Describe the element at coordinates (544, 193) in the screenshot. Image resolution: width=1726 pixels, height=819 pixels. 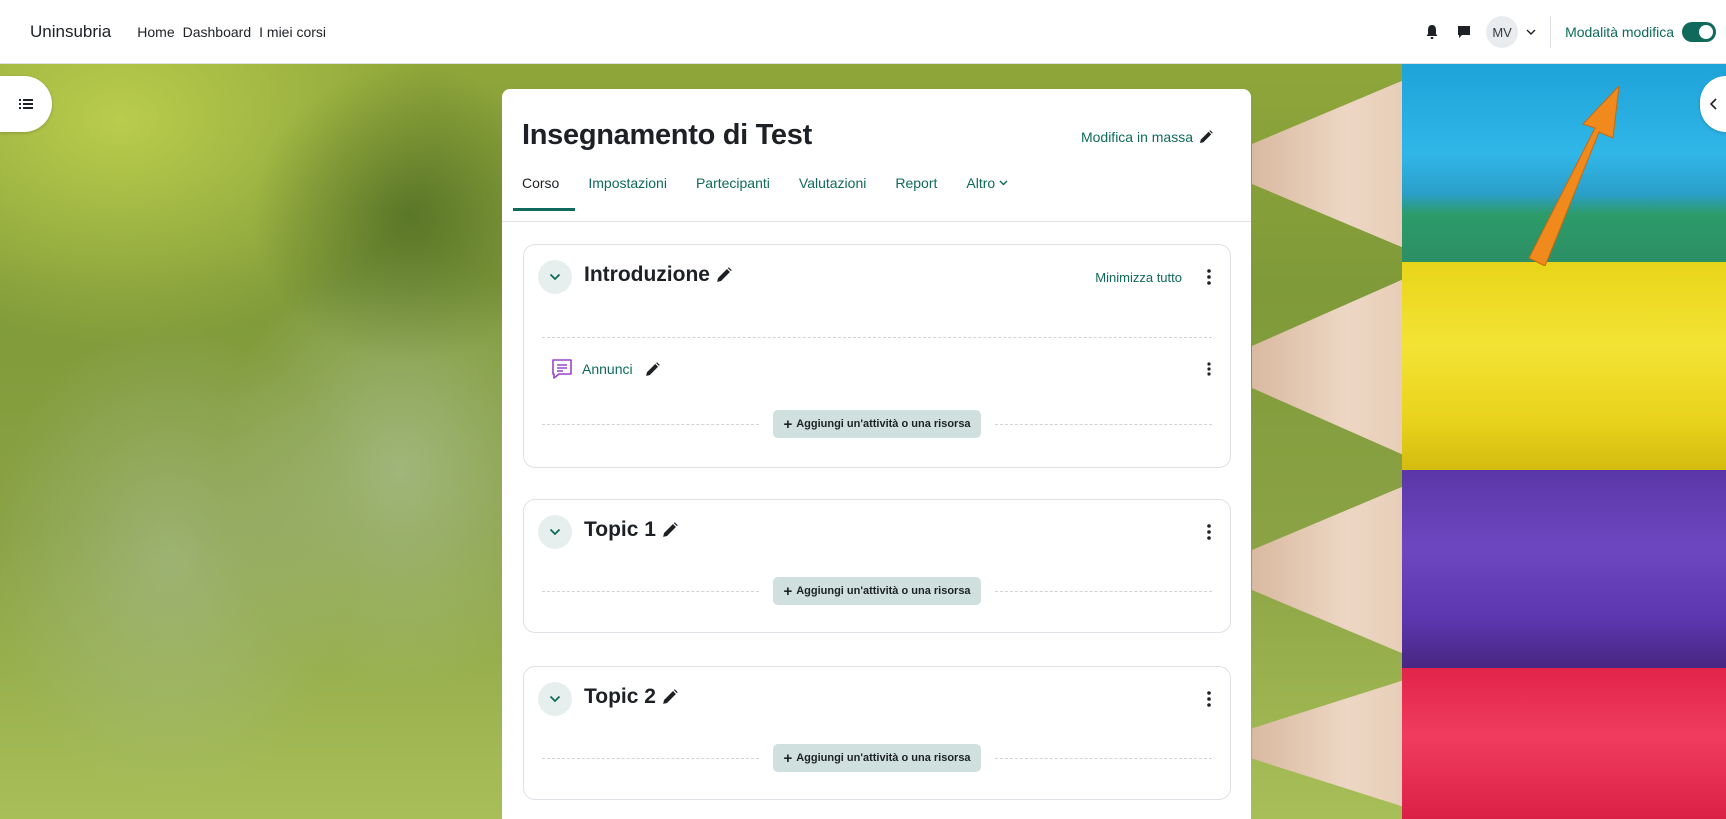
I see `tab-course: Corso` at that location.